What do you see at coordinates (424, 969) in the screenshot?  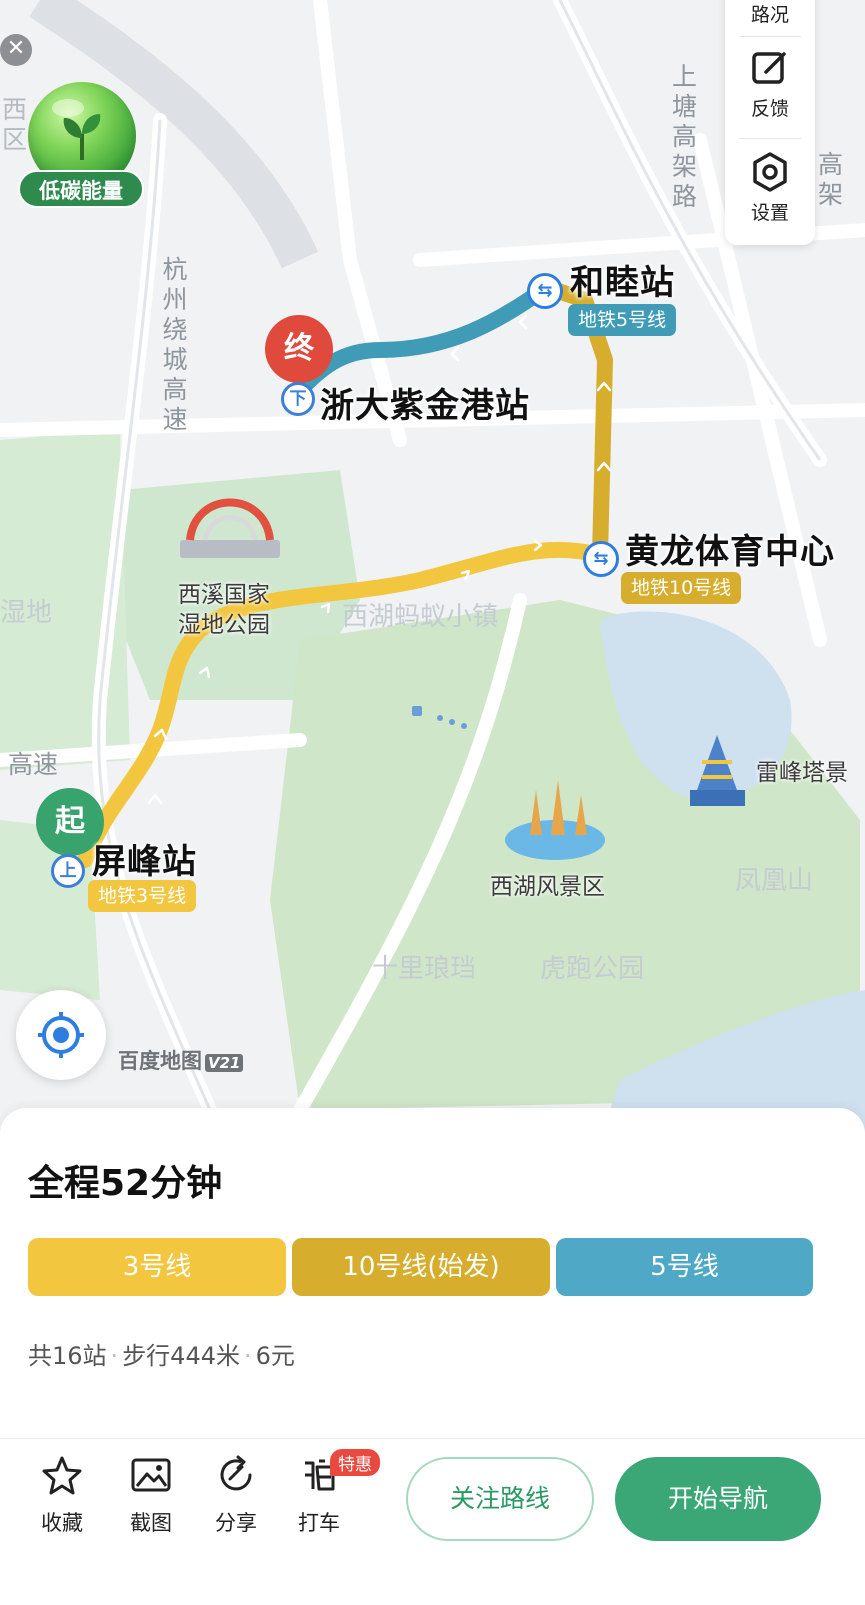 I see `shili-label: 十里琅珰` at bounding box center [424, 969].